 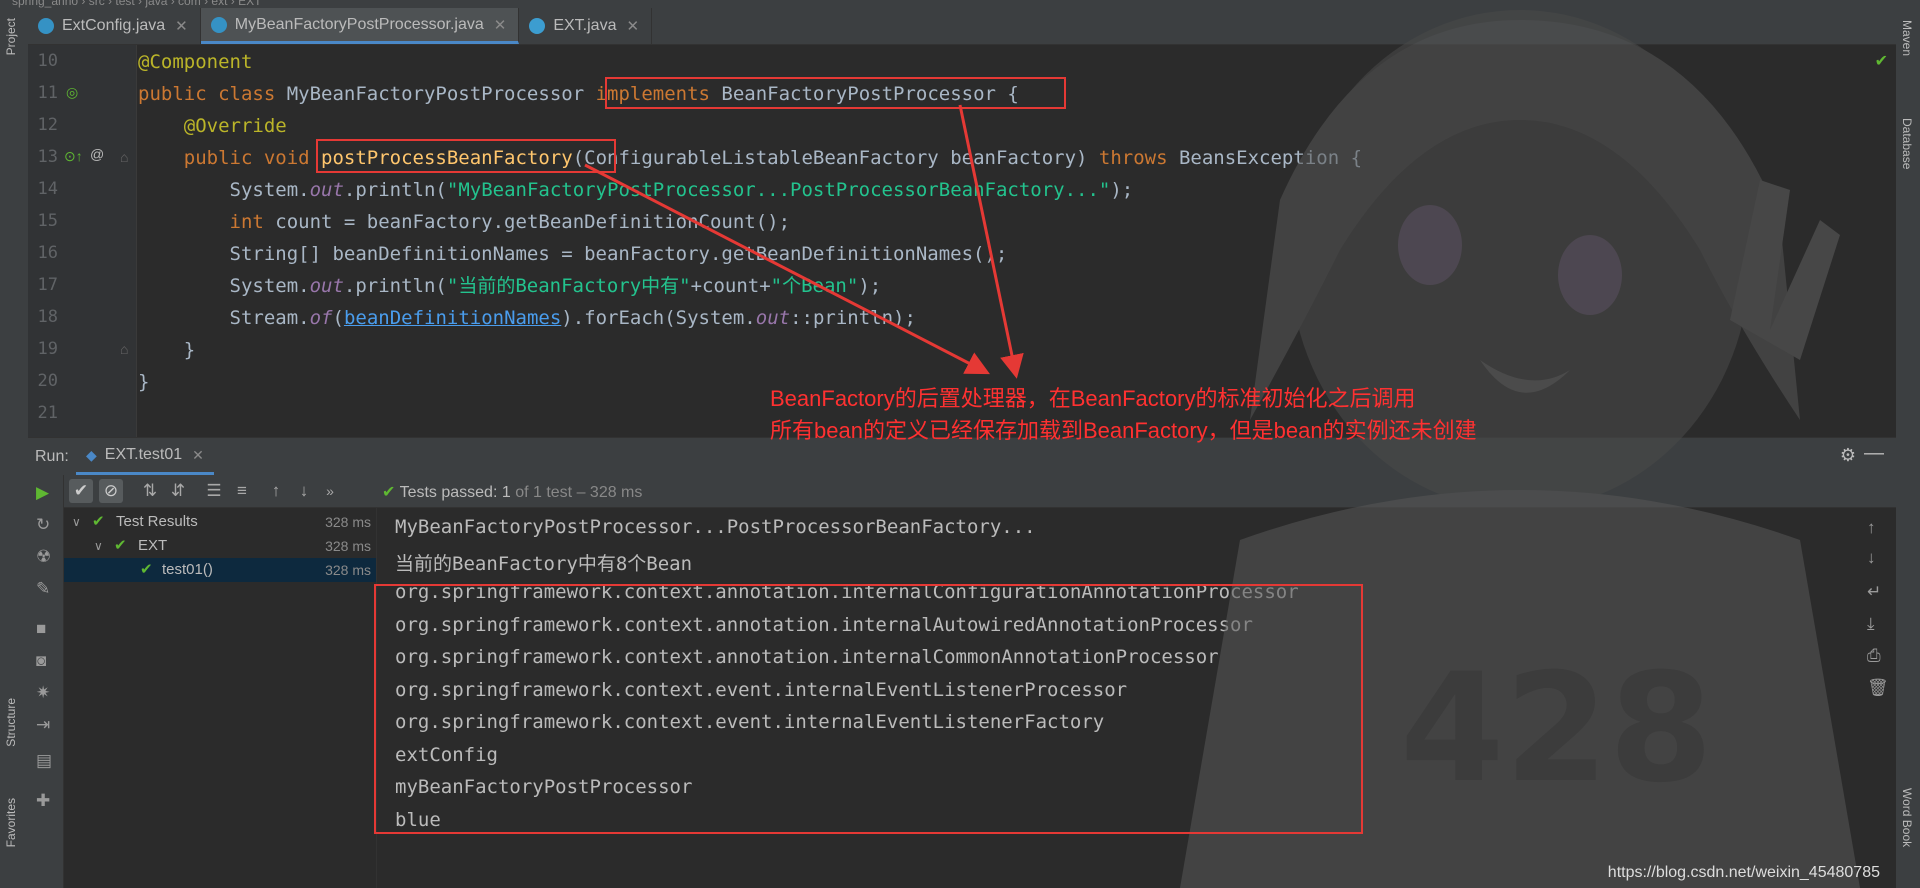 I want to click on highlight-method, so click(x=466, y=156).